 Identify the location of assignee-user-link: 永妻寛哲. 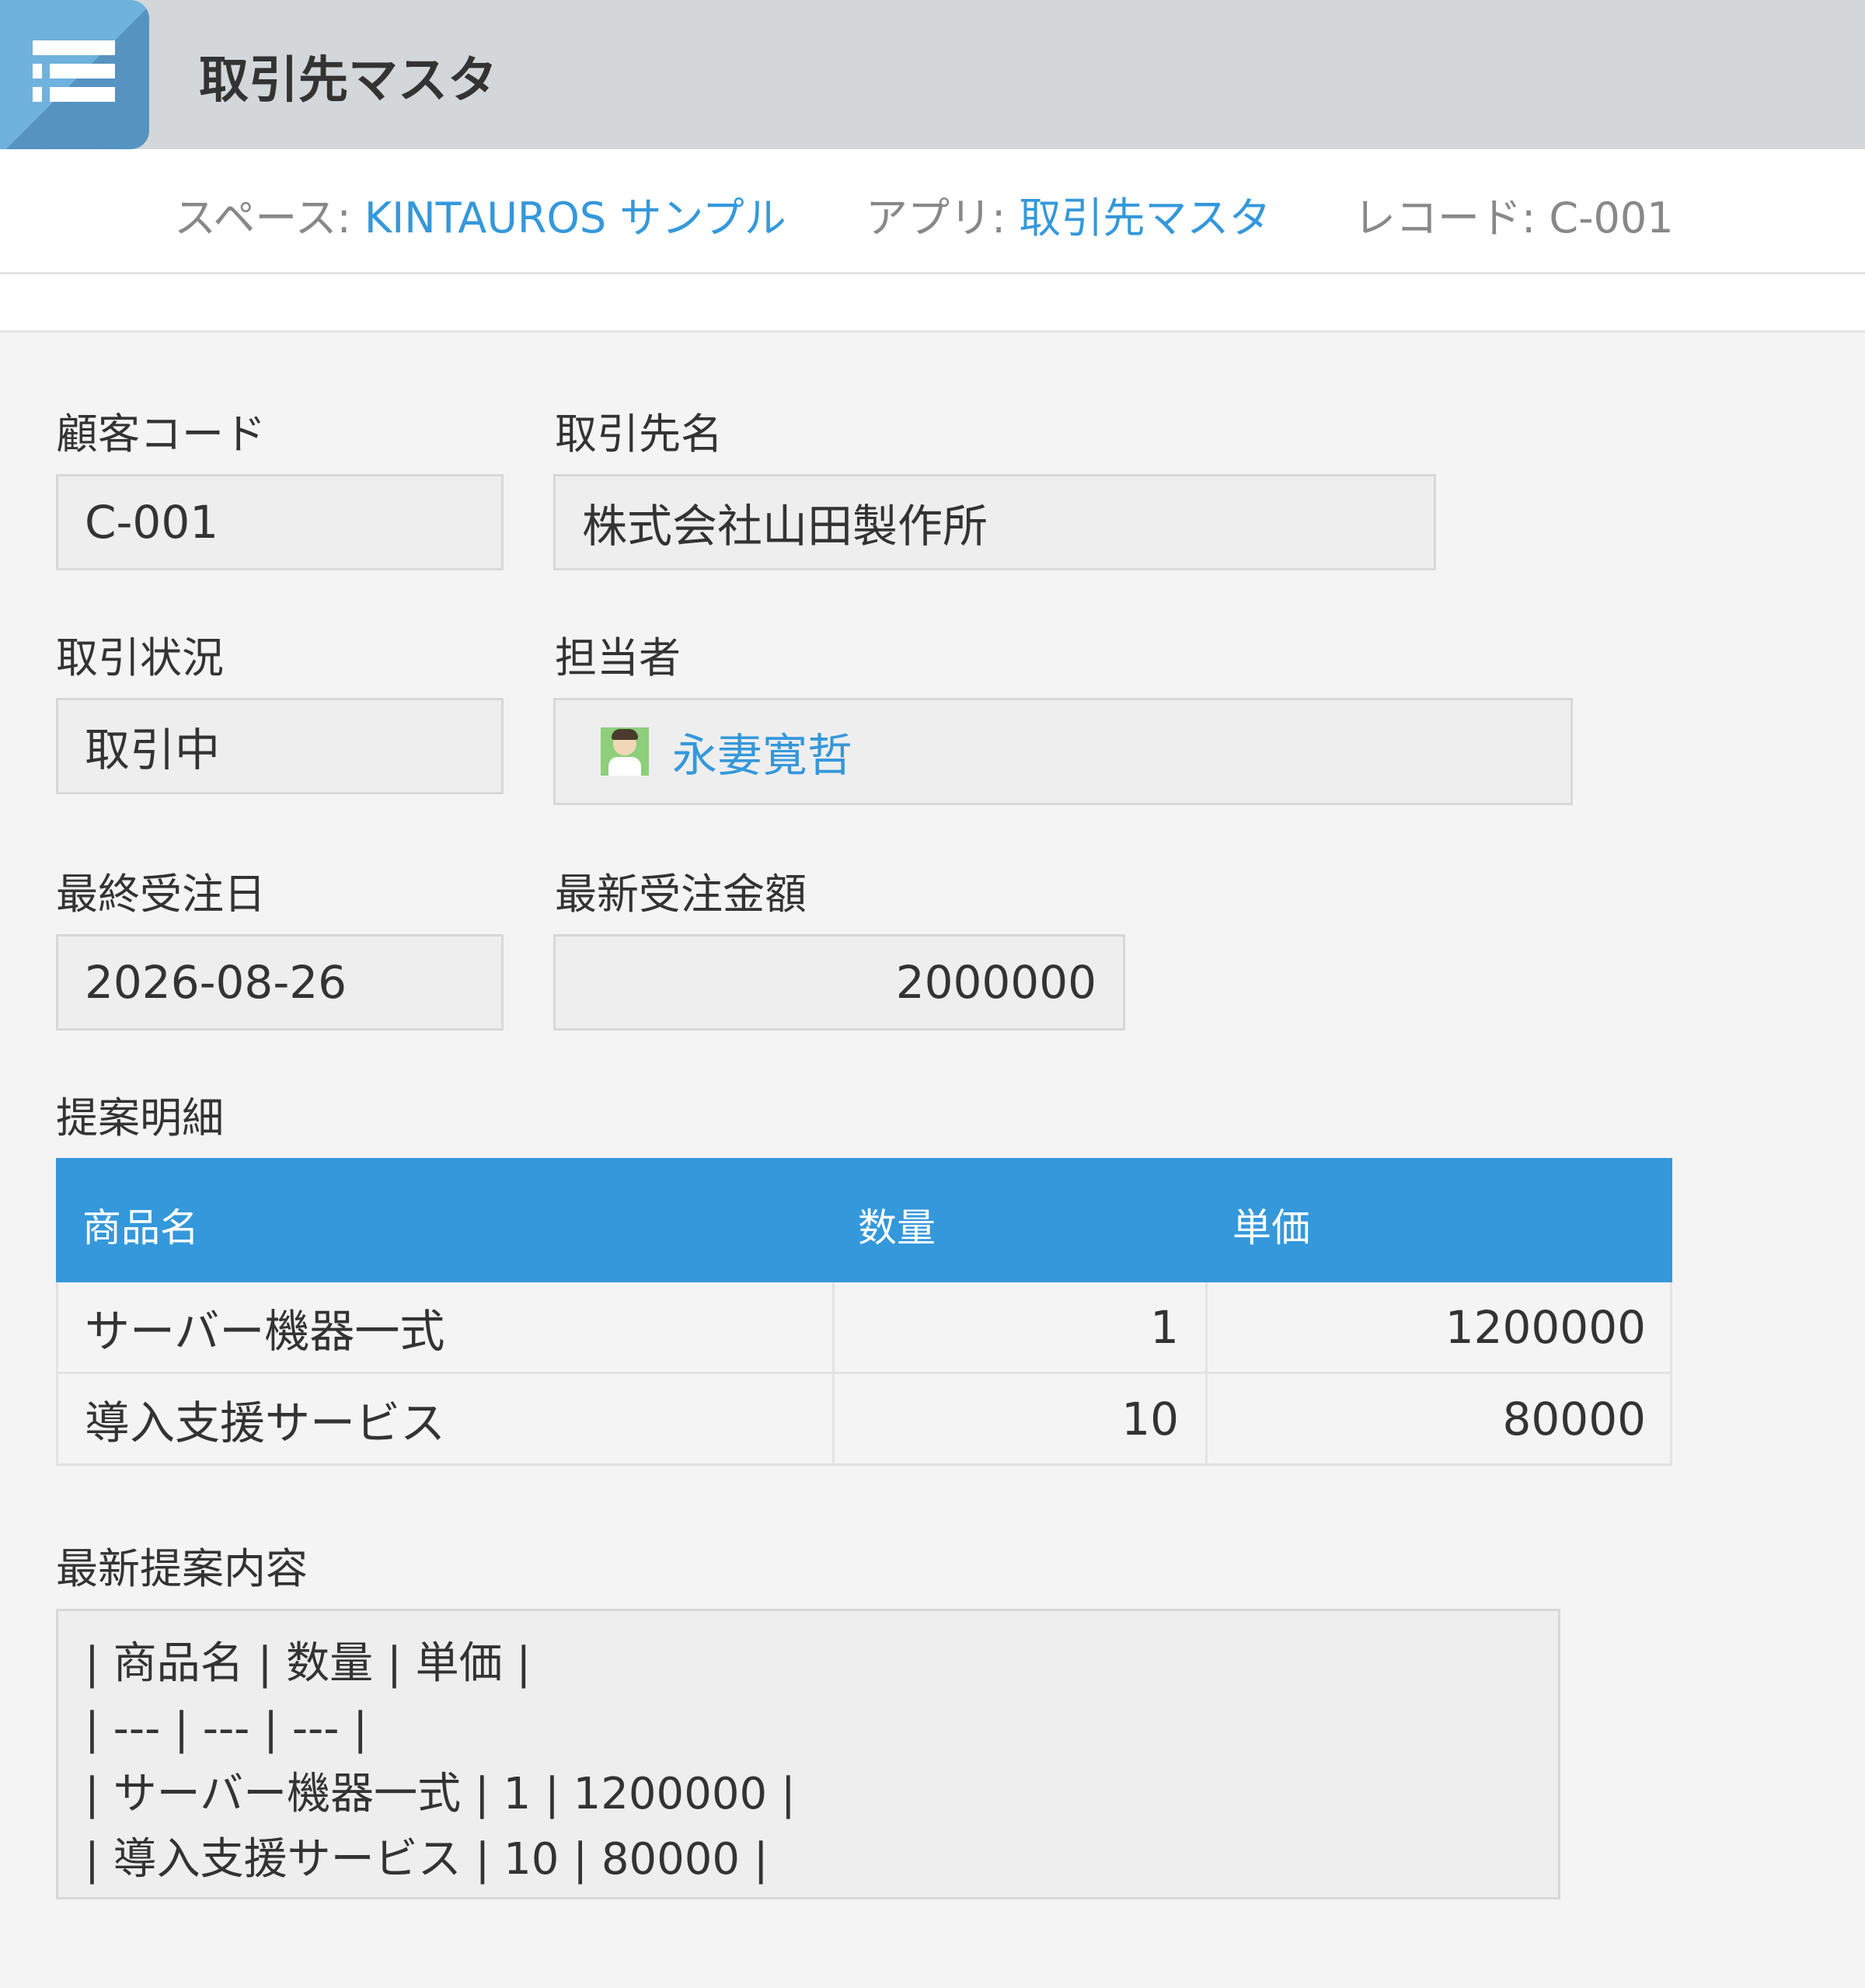
(762, 751).